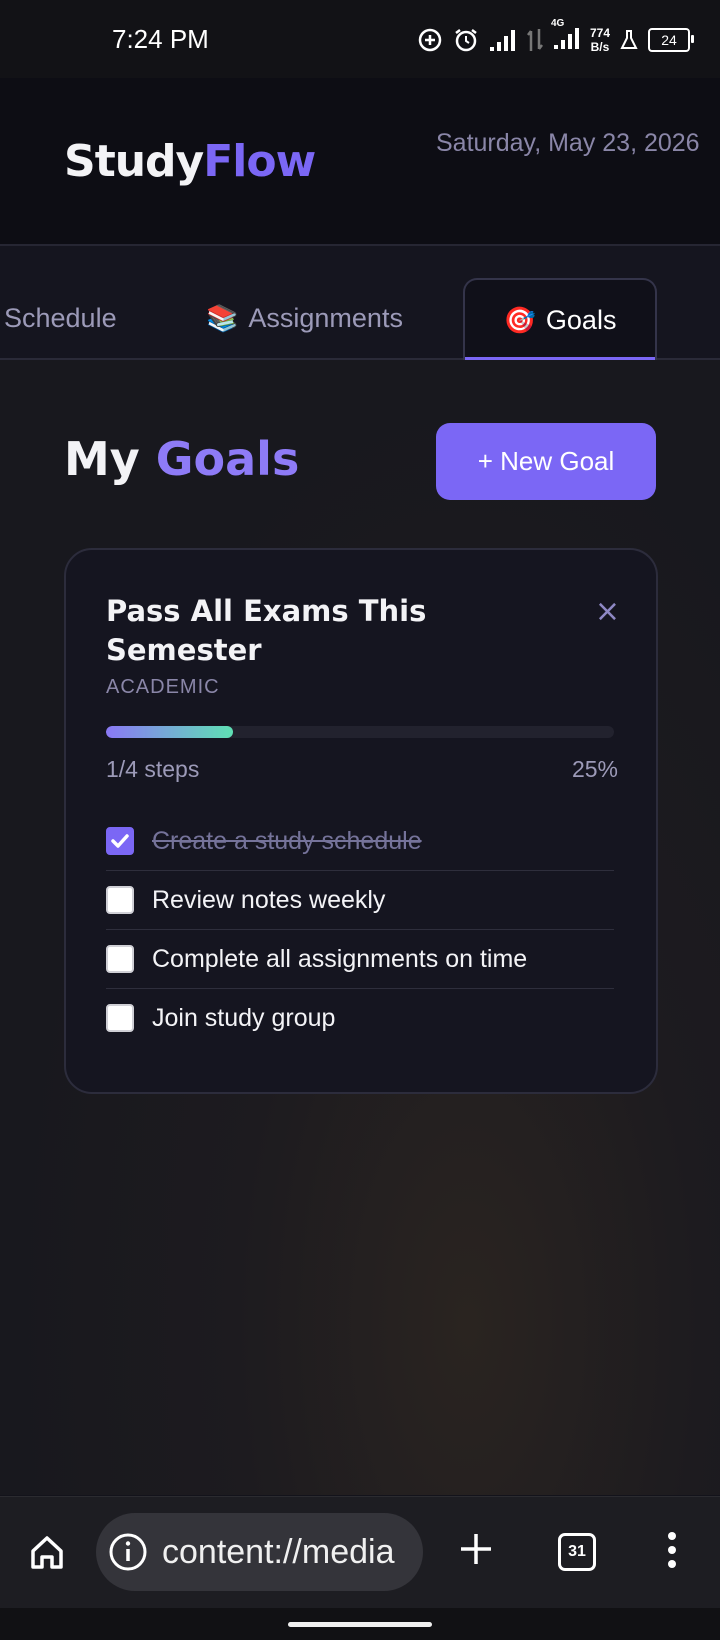  I want to click on add-circle-icon, so click(430, 40).